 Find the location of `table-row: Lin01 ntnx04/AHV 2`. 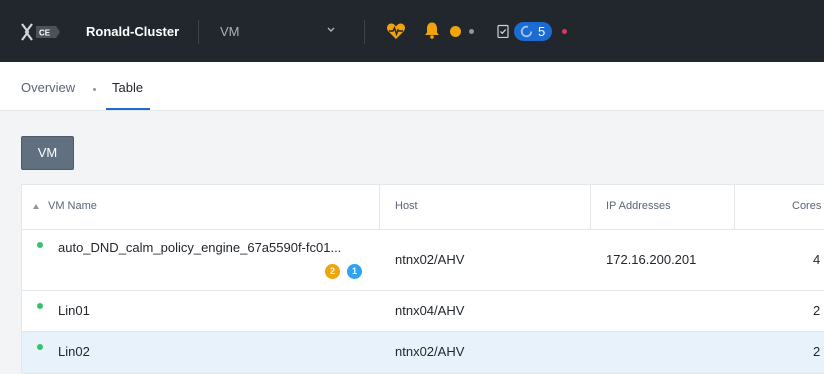

table-row: Lin01 ntnx04/AHV 2 is located at coordinates (423, 311).